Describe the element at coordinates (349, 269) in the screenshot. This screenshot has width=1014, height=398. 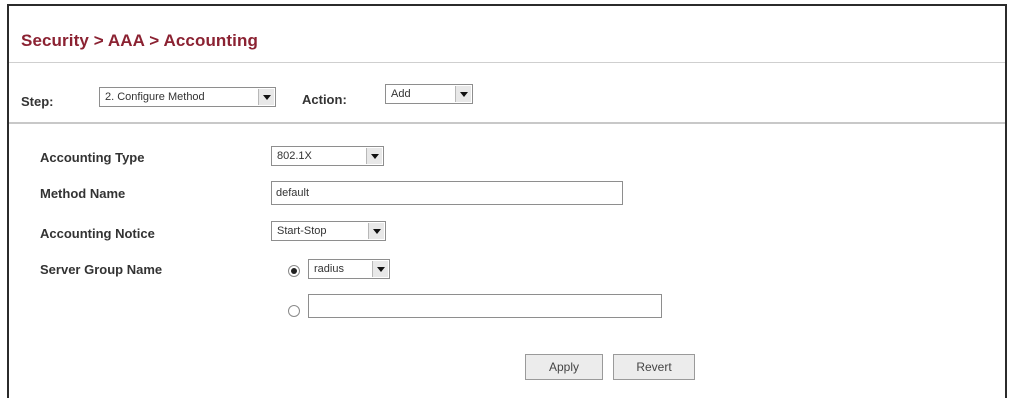
I see `server-group-select: radius` at that location.